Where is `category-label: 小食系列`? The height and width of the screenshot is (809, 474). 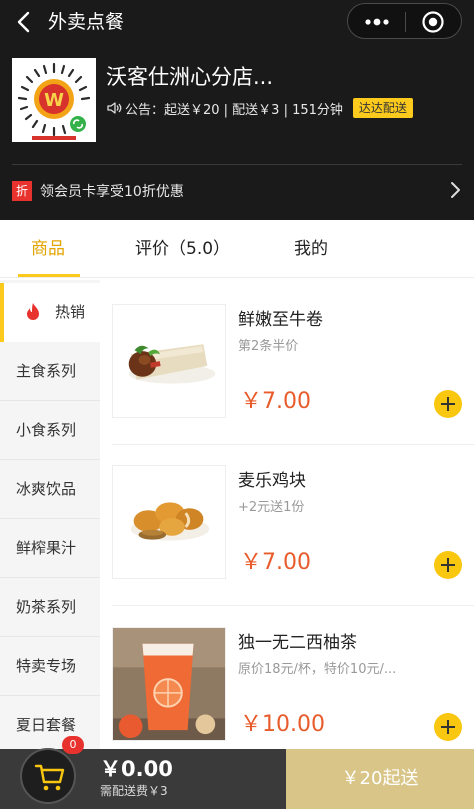
category-label: 小食系列 is located at coordinates (46, 430).